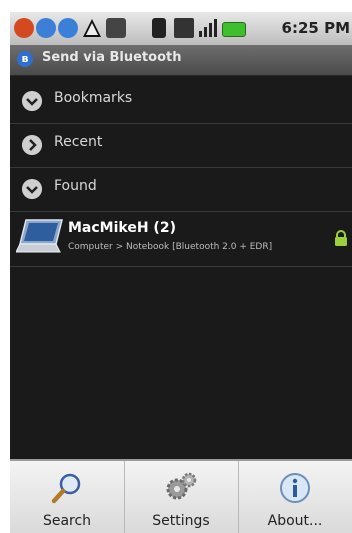 The height and width of the screenshot is (533, 352). I want to click on search-menu-item: Search, so click(67, 497).